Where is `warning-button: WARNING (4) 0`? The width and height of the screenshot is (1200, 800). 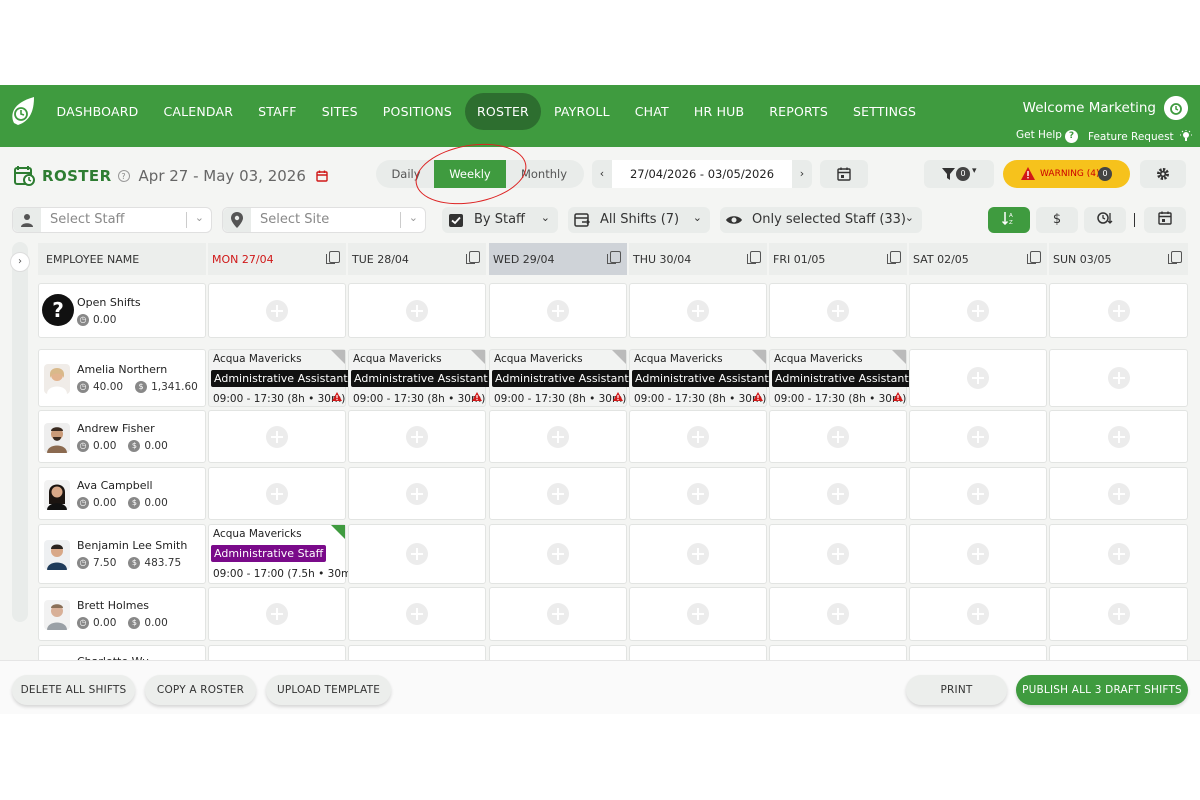
warning-button: WARNING (4) 0 is located at coordinates (1066, 174).